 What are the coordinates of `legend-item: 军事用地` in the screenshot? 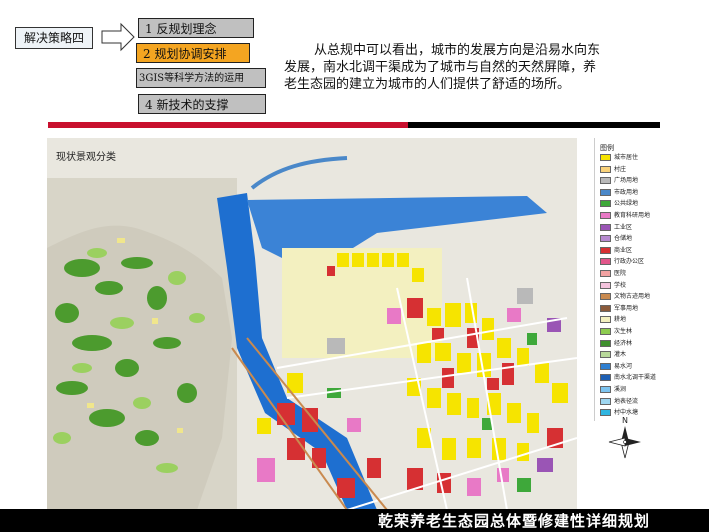 It's located at (619, 309).